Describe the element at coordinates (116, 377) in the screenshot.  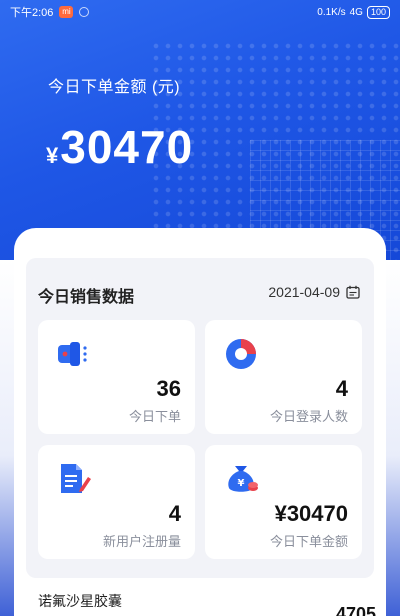
I see `card-today-orders: 36 今日下单` at that location.